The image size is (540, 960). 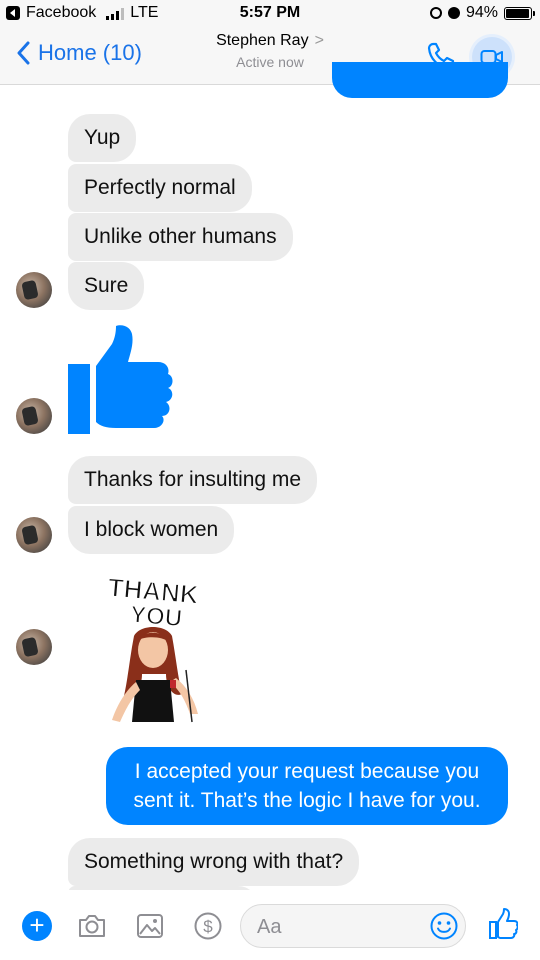 I want to click on battery-percent: 94%, so click(x=481, y=12).